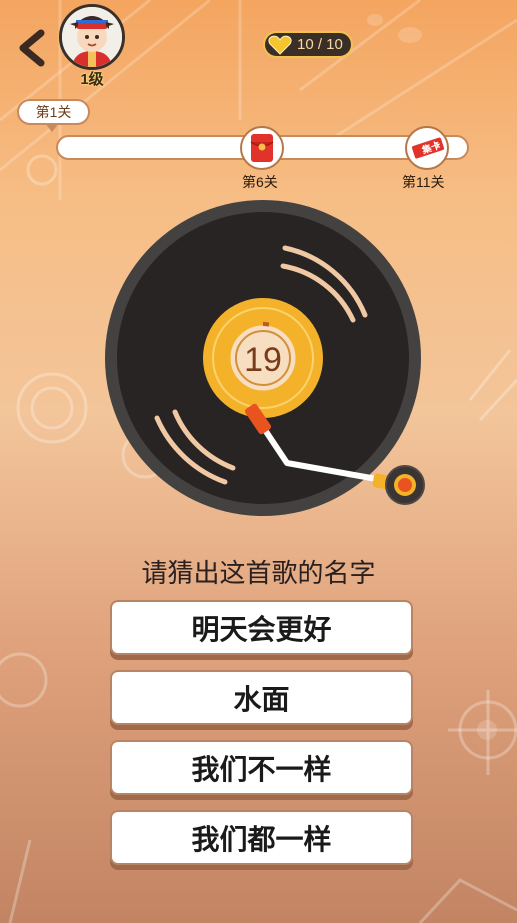 The height and width of the screenshot is (923, 517). I want to click on chevron-left-icon, so click(32, 48).